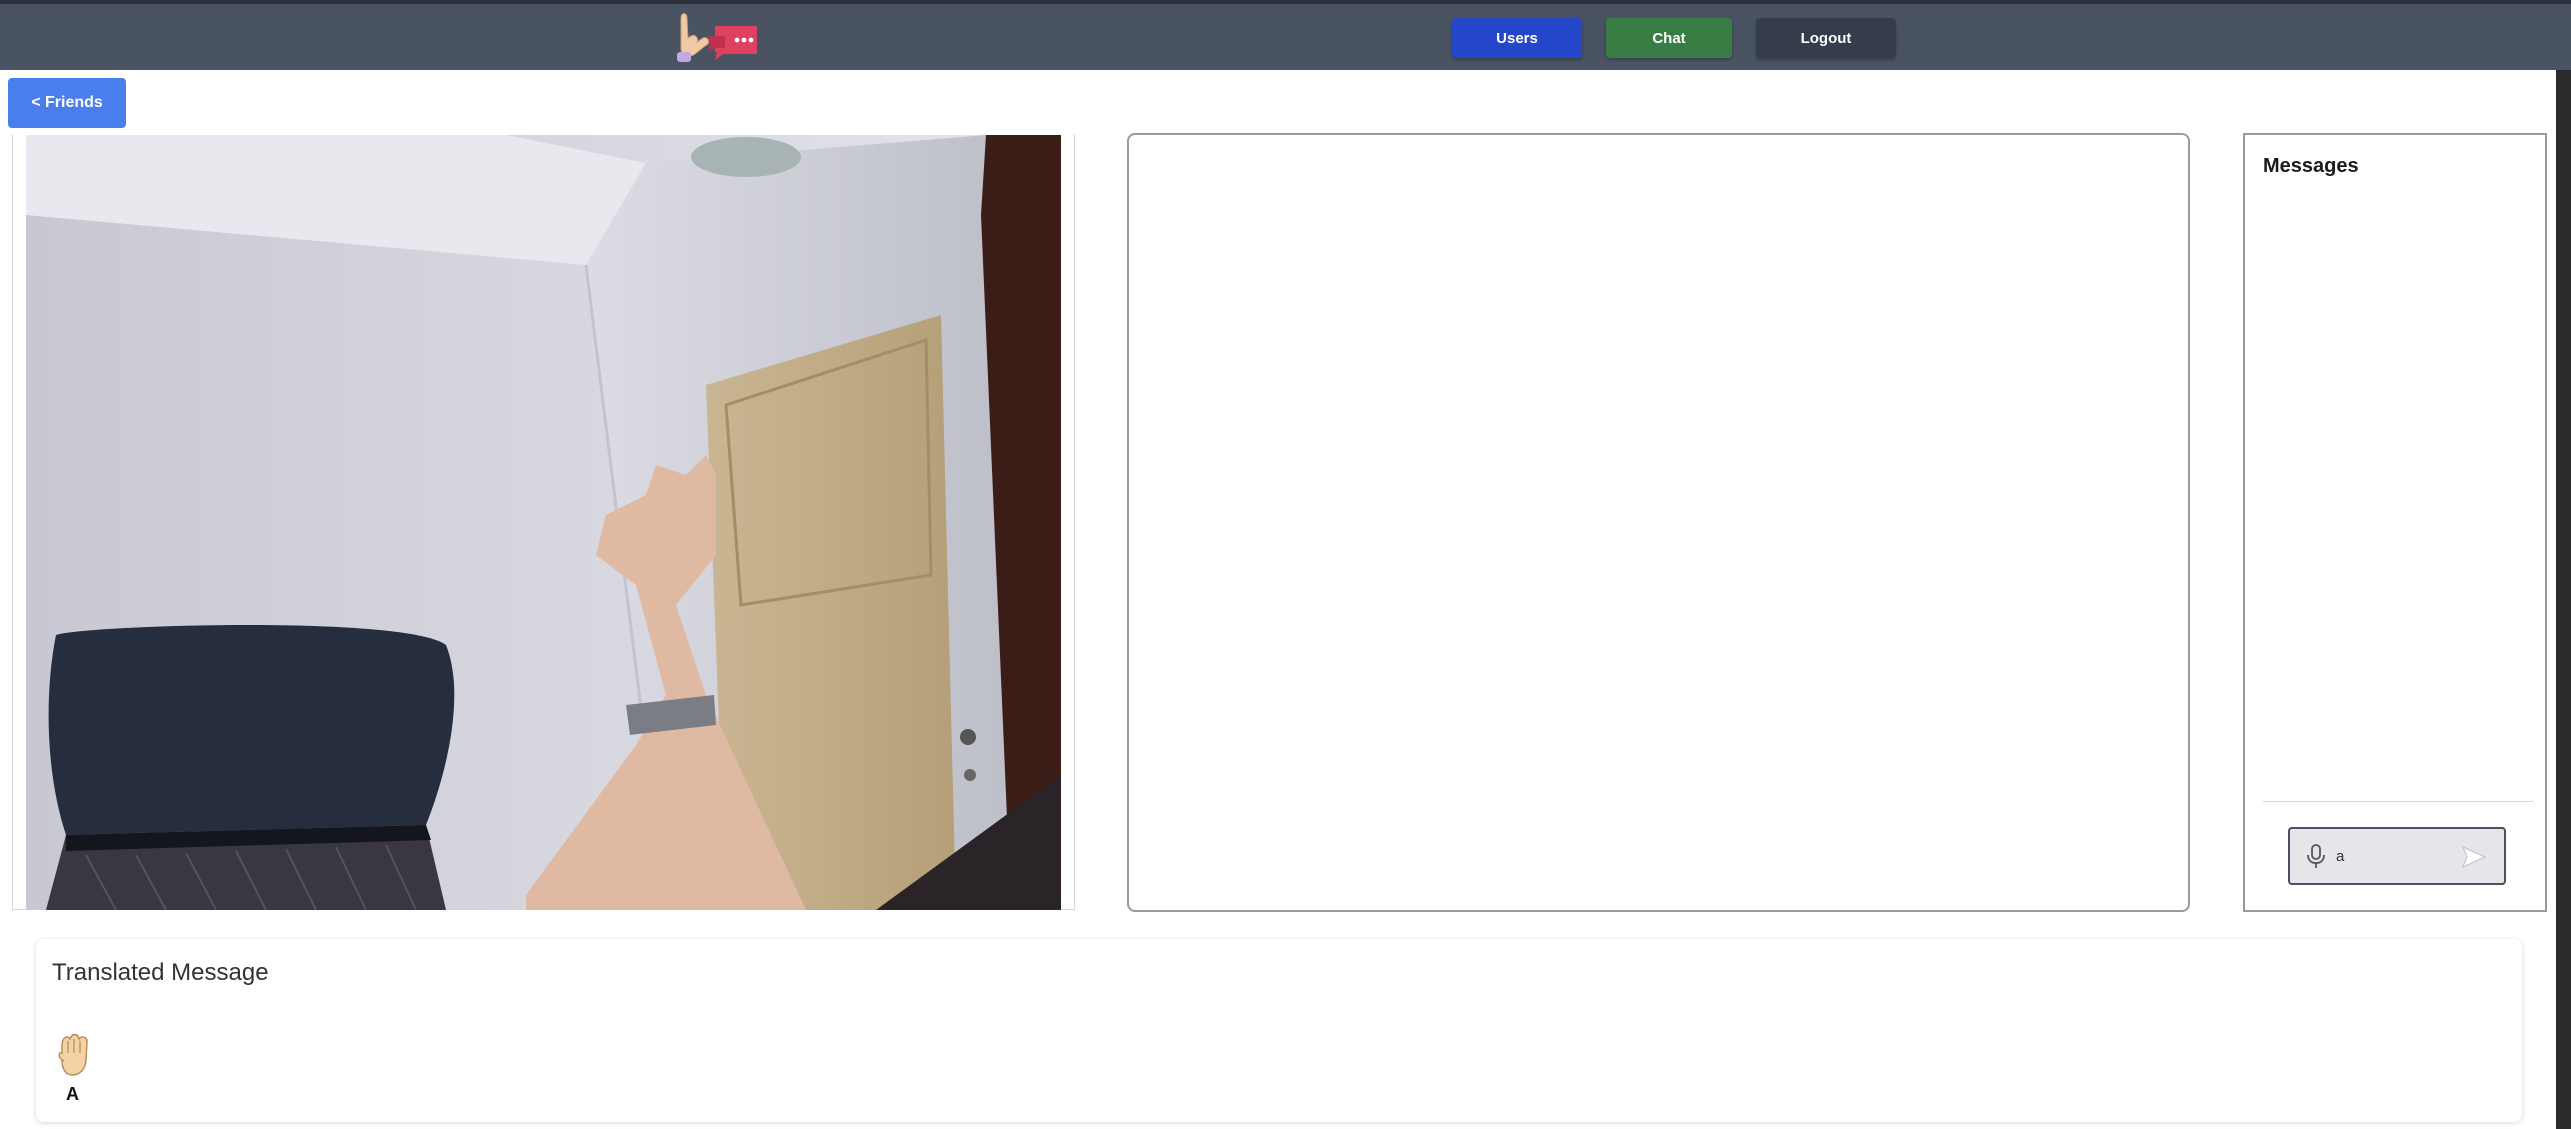 The width and height of the screenshot is (2571, 1129). I want to click on messages-divider, so click(2398, 801).